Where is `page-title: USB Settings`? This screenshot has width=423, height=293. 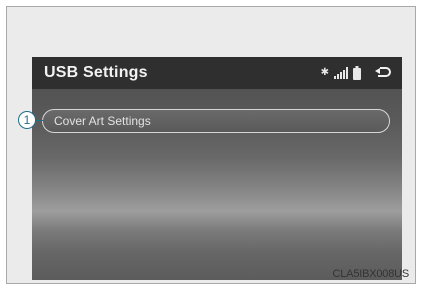 page-title: USB Settings is located at coordinates (96, 72).